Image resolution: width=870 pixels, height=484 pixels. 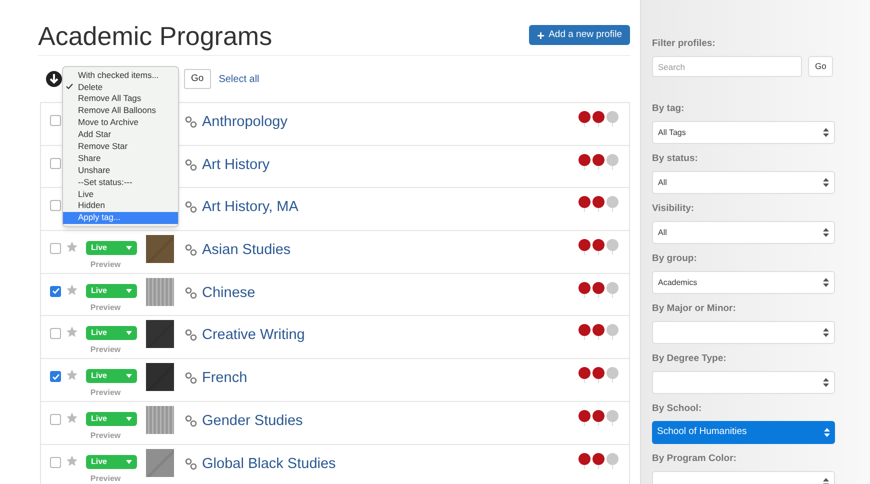 What do you see at coordinates (675, 159) in the screenshot?
I see `filter-label: By status:` at bounding box center [675, 159].